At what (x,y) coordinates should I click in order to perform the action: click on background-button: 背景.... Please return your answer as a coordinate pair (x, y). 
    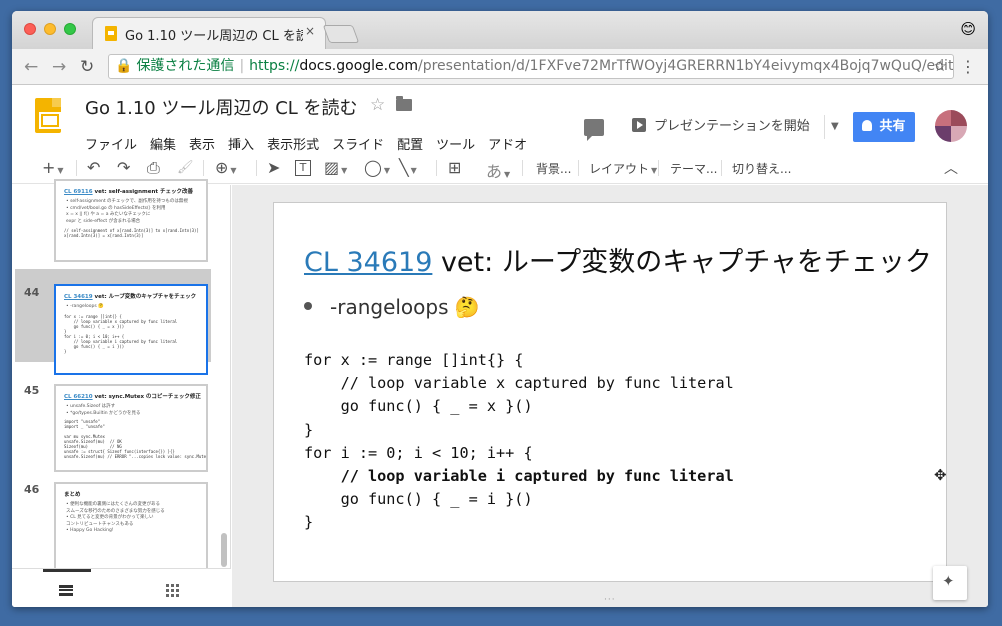
    Looking at the image, I should click on (553, 168).